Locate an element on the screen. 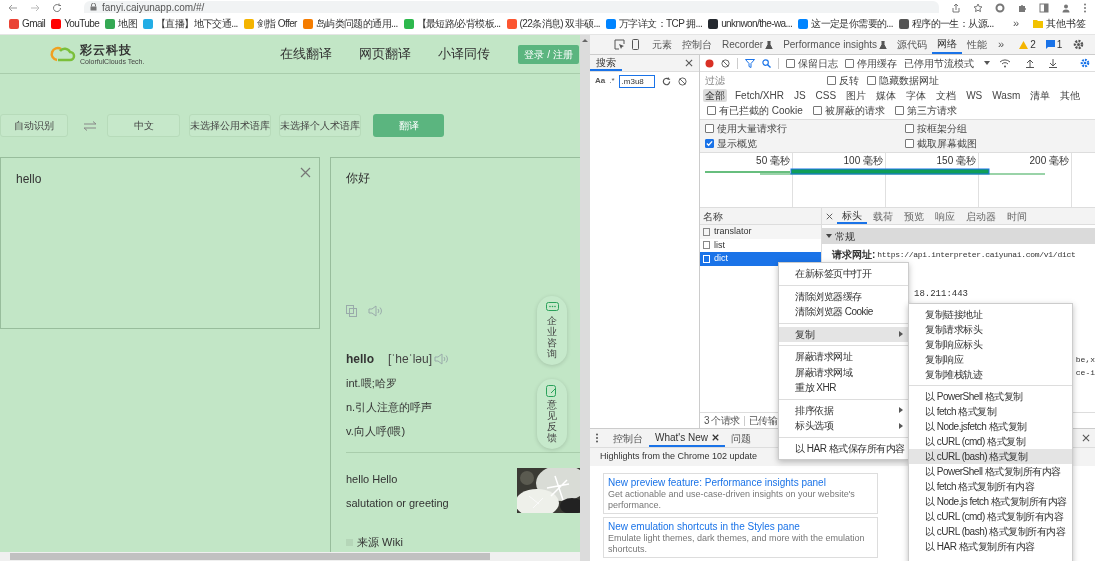 The width and height of the screenshot is (1095, 561). match-case-button: Aa is located at coordinates (600, 81).